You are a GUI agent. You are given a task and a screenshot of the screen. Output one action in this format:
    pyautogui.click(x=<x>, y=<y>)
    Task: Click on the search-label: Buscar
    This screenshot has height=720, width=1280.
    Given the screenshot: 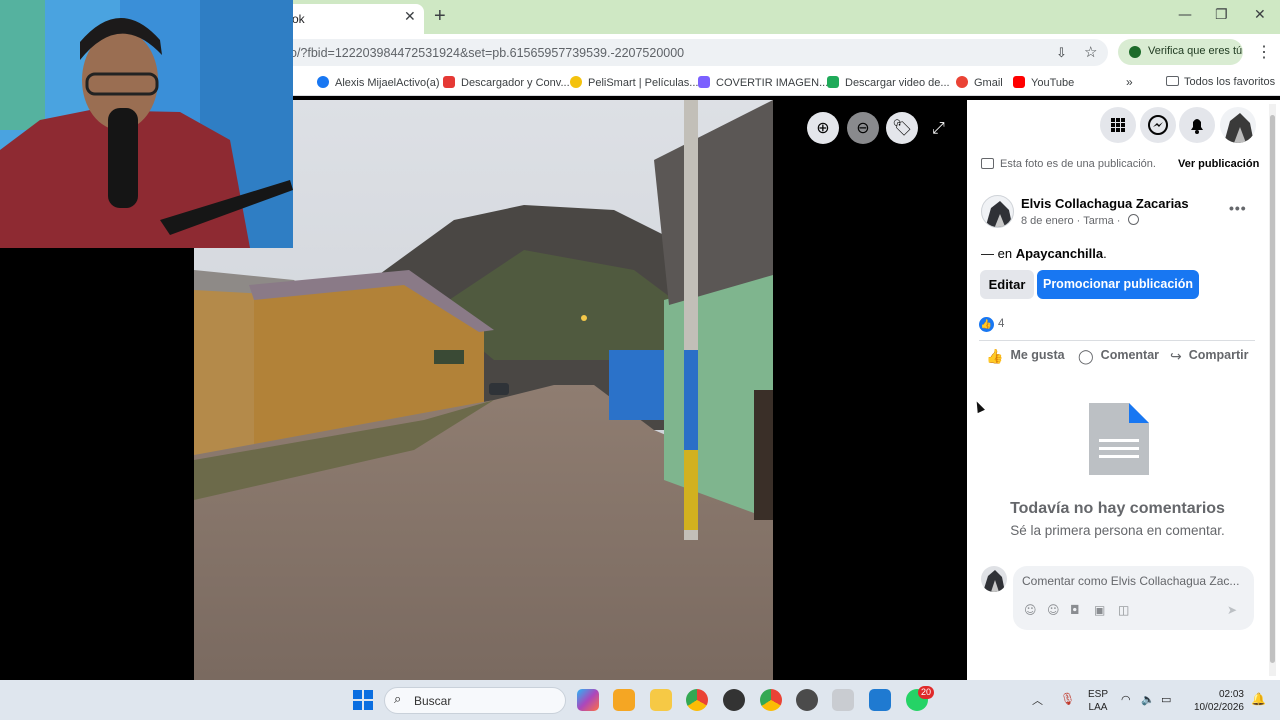 What is the action you would take?
    pyautogui.click(x=433, y=701)
    